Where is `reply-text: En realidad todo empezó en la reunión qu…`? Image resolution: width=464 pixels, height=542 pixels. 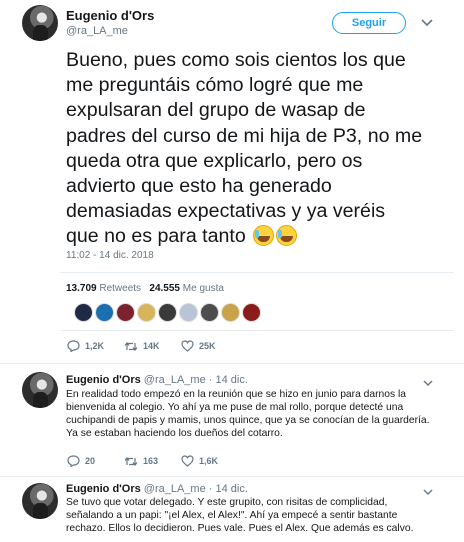
reply-text: En realidad todo empezó en la reunión qu… is located at coordinates (248, 414).